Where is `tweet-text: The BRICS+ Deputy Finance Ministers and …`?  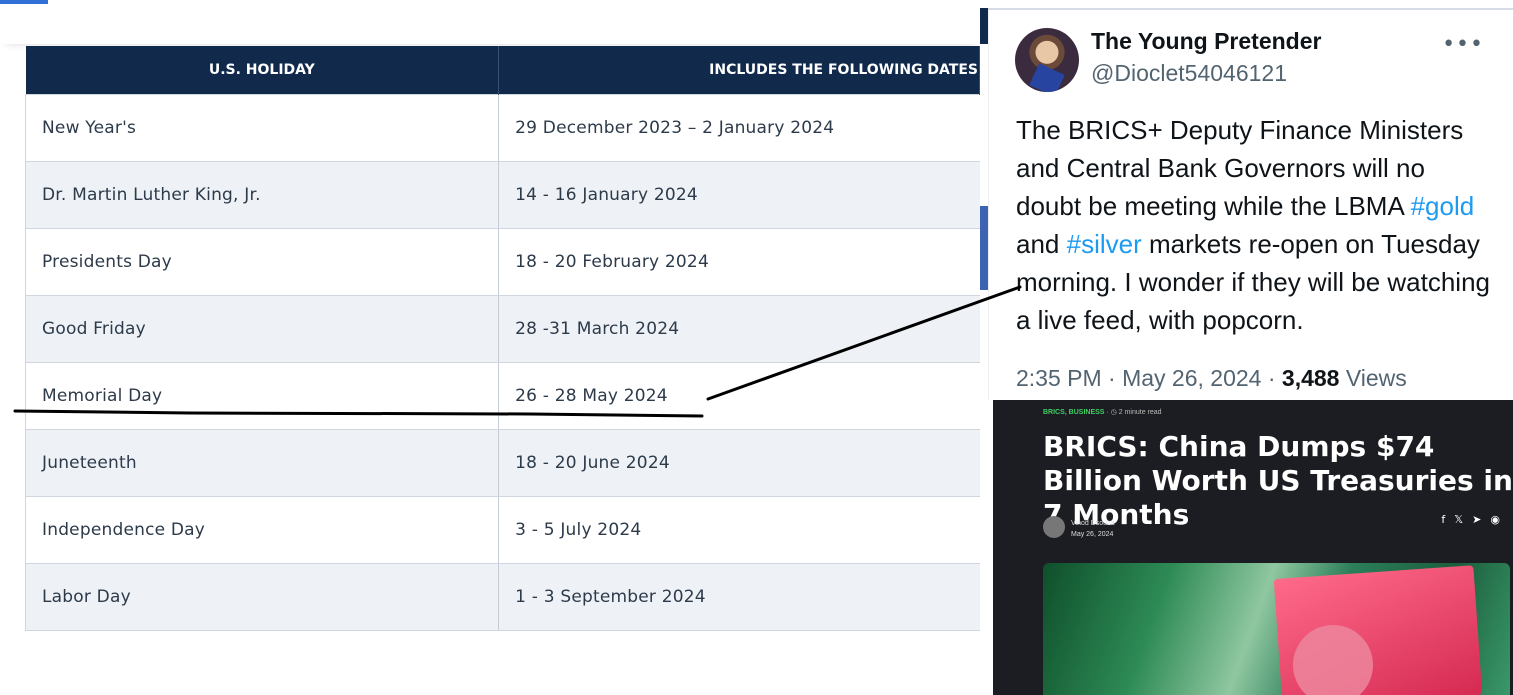
tweet-text: The BRICS+ Deputy Finance Ministers and … is located at coordinates (1256, 225).